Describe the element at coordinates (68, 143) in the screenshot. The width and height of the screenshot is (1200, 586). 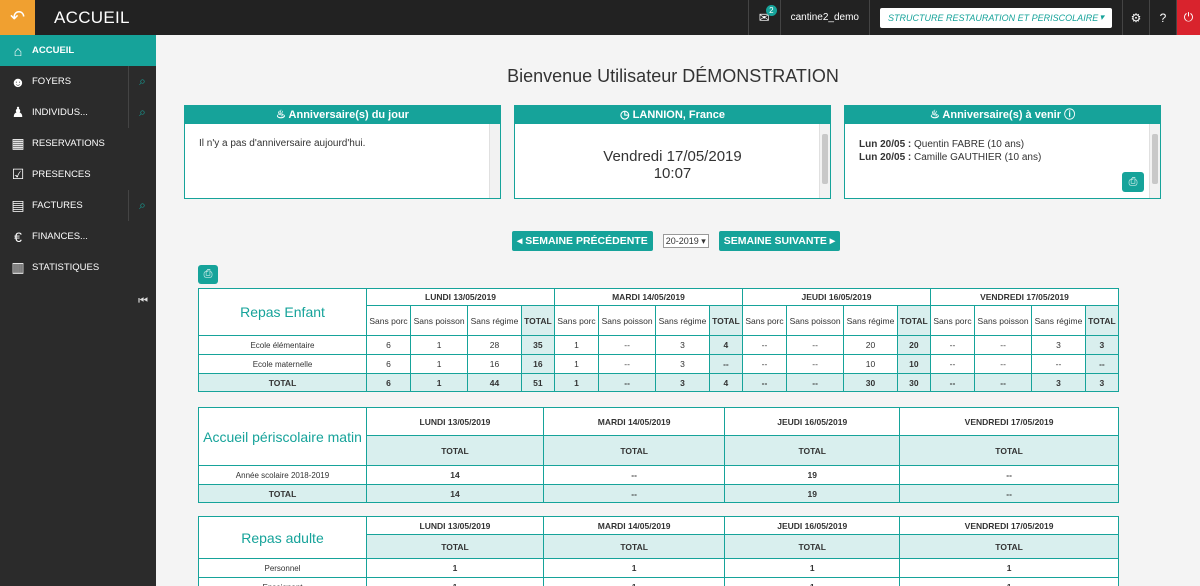
I see `sidebar-item-label: RESERVATIONS` at that location.